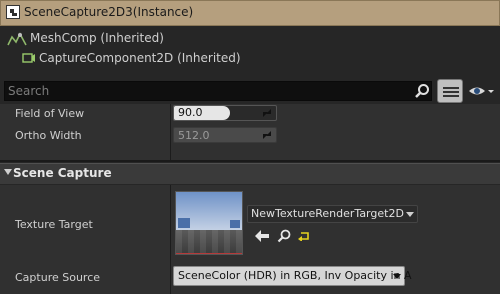 This screenshot has height=294, width=500. I want to click on tree-item-capturecomponent2d: CaptureComponent2D (Inherited), so click(140, 58).